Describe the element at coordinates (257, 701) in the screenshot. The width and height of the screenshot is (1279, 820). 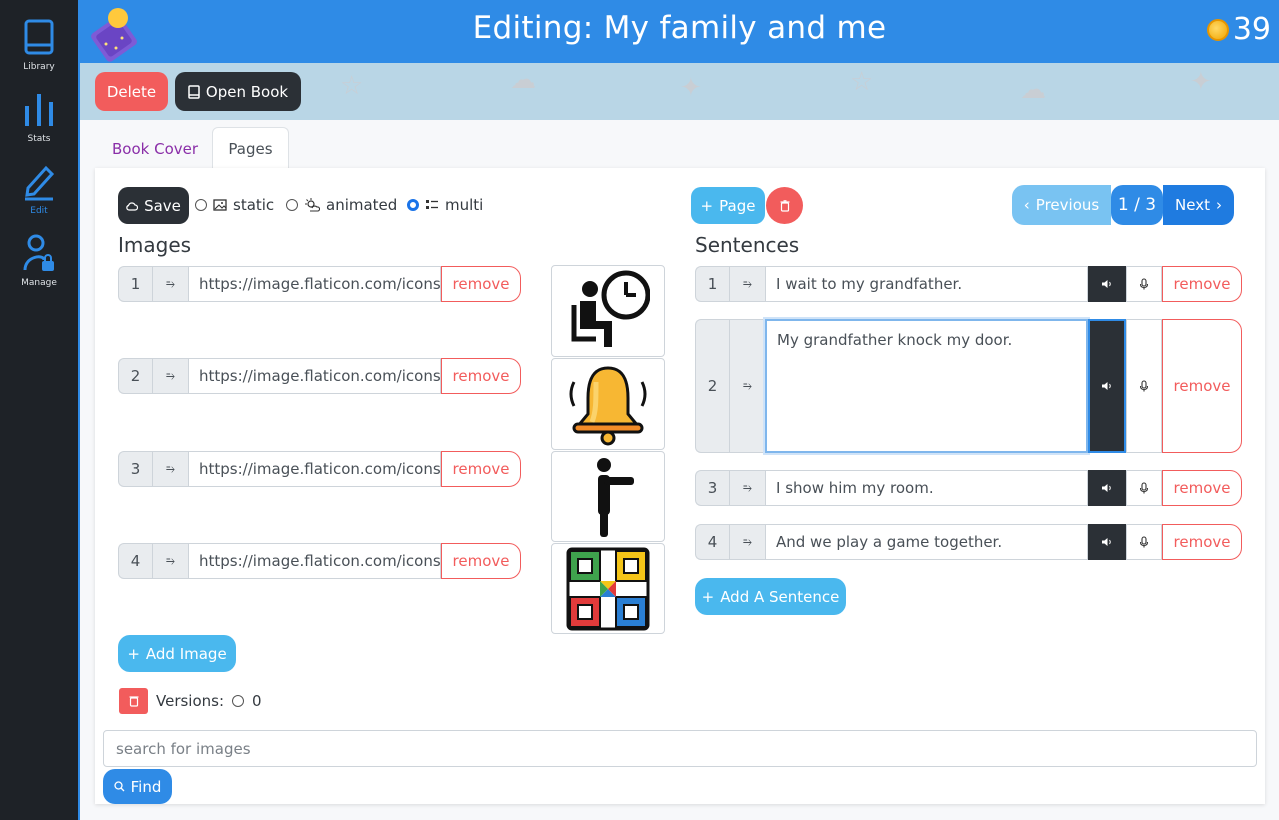
I see `version-value: 0` at that location.